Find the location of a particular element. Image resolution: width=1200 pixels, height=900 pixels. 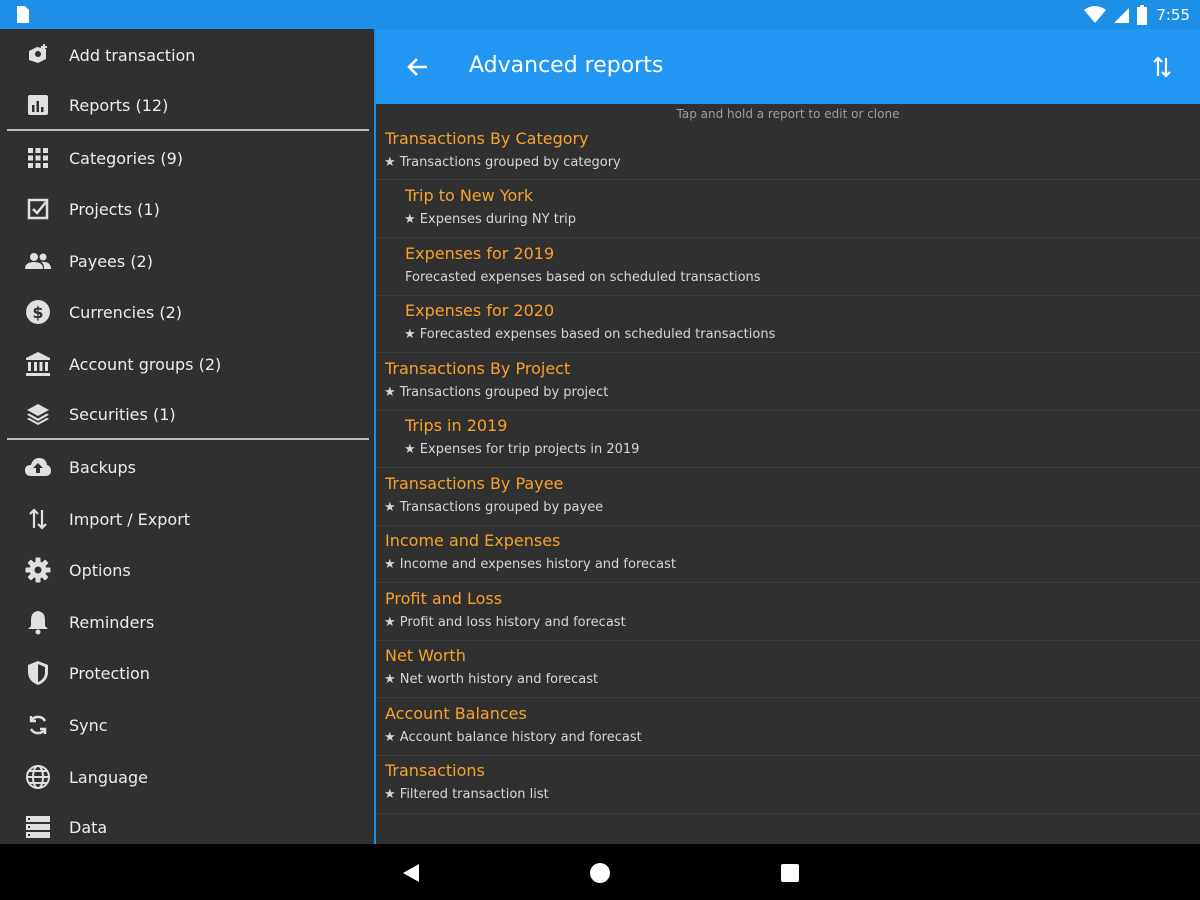

report-title: Transactions By Category is located at coordinates (487, 138).